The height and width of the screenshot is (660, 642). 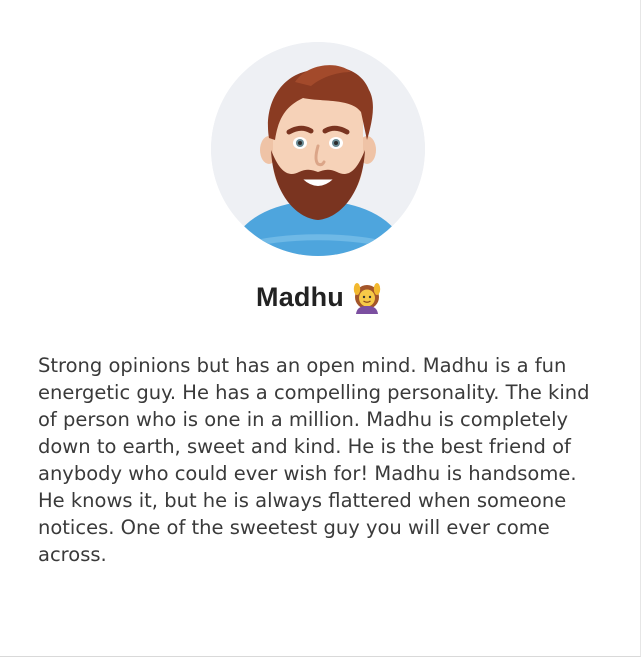 I want to click on avatar, so click(x=318, y=149).